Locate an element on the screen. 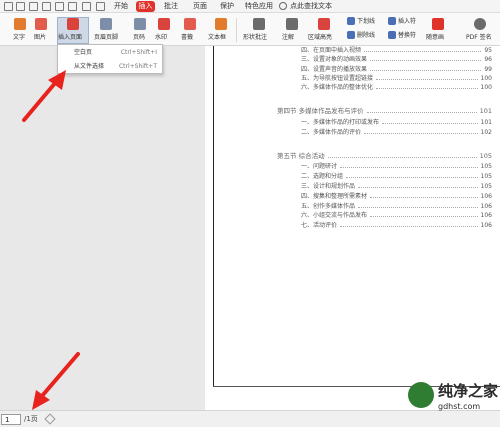 This screenshot has width=500, height=427. toc-text: 第五节 综合活动 is located at coordinates (301, 156).